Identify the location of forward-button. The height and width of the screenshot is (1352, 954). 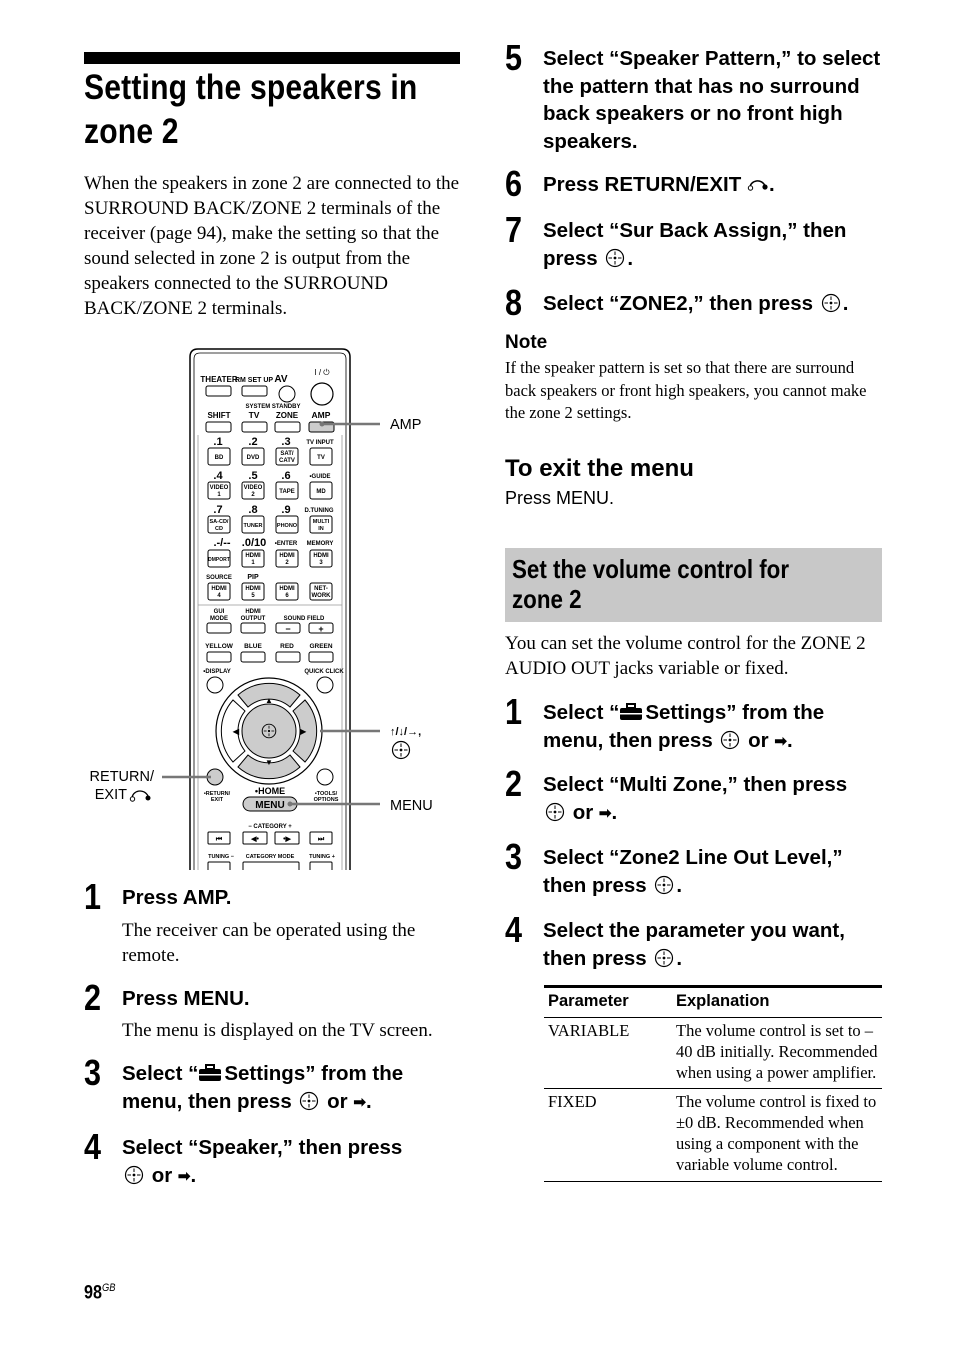
(321, 867).